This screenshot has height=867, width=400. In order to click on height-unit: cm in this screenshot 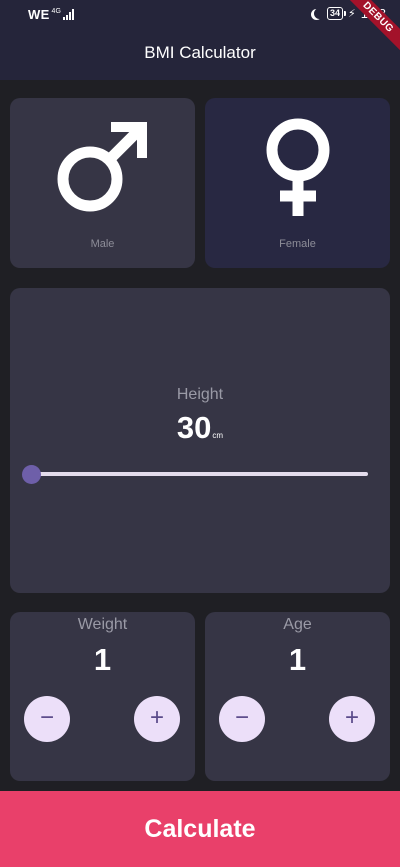, I will do `click(218, 435)`.